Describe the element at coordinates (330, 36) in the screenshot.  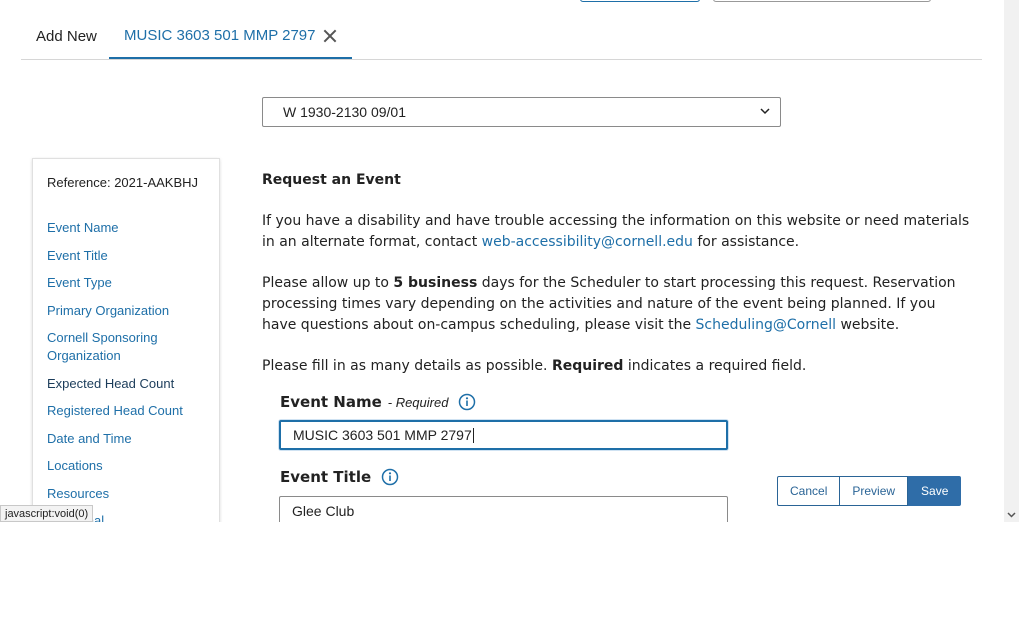
I see `close-icon` at that location.